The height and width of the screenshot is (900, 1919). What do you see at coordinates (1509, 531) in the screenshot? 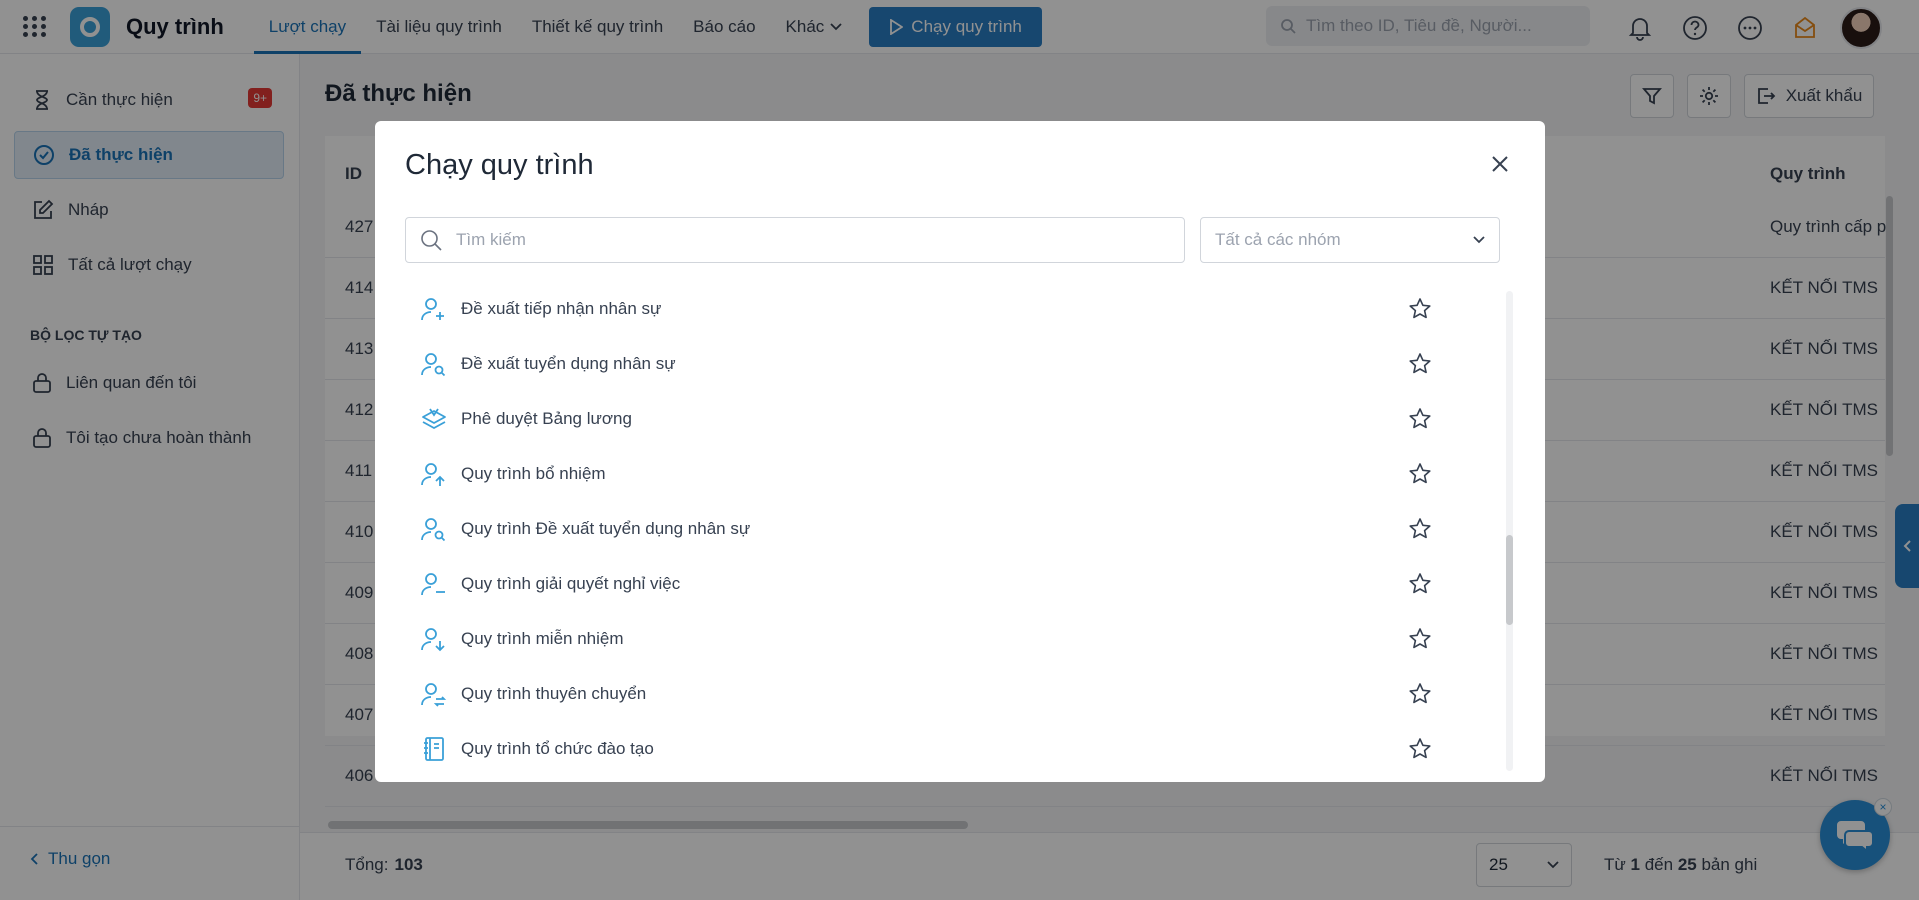
I see `dialog-scroll-track` at bounding box center [1509, 531].